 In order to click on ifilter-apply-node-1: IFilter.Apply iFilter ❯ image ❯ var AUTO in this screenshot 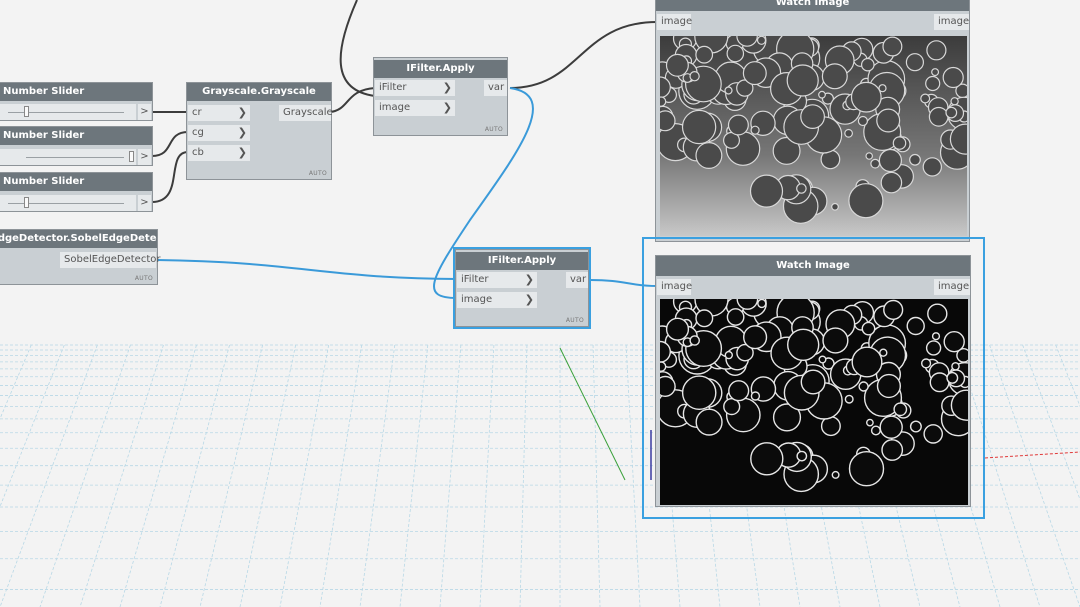, I will do `click(440, 96)`.